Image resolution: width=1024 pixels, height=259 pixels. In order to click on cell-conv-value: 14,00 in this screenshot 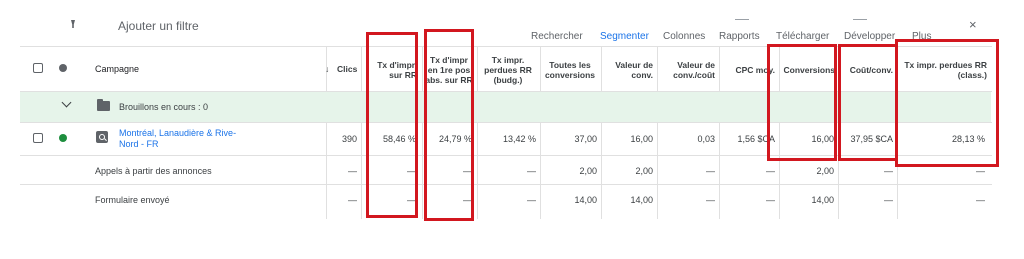, I will do `click(641, 200)`.